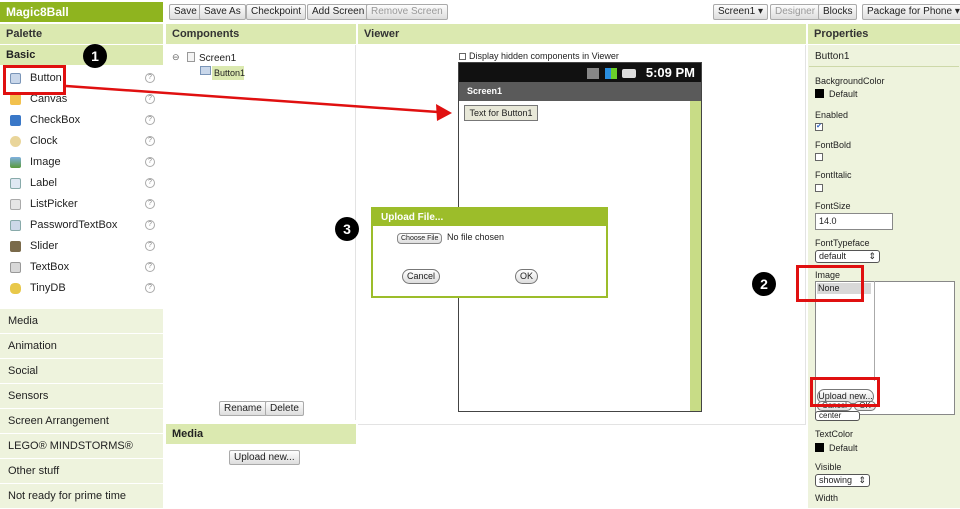 The height and width of the screenshot is (509, 960). I want to click on annotation-number-2: 2, so click(764, 284).